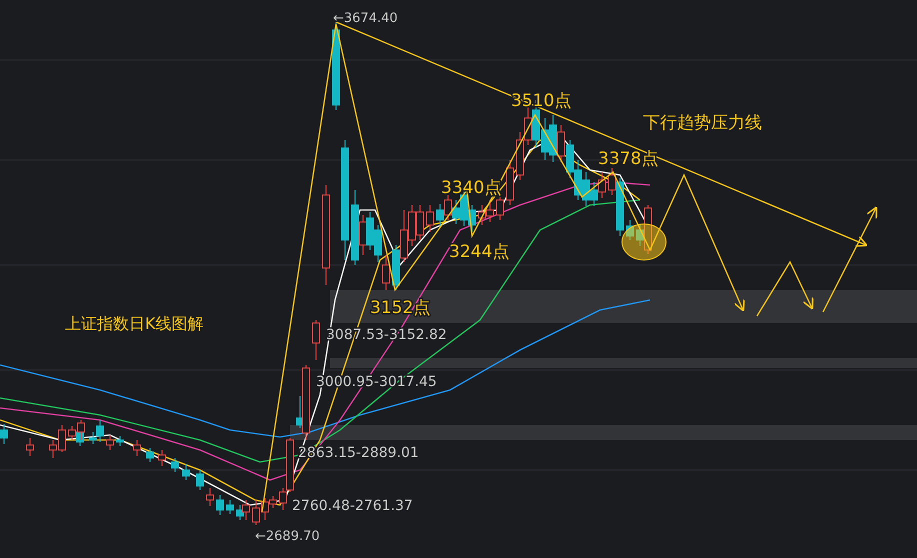 This screenshot has width=917, height=558. I want to click on price-point-label: 3378点, so click(628, 159).